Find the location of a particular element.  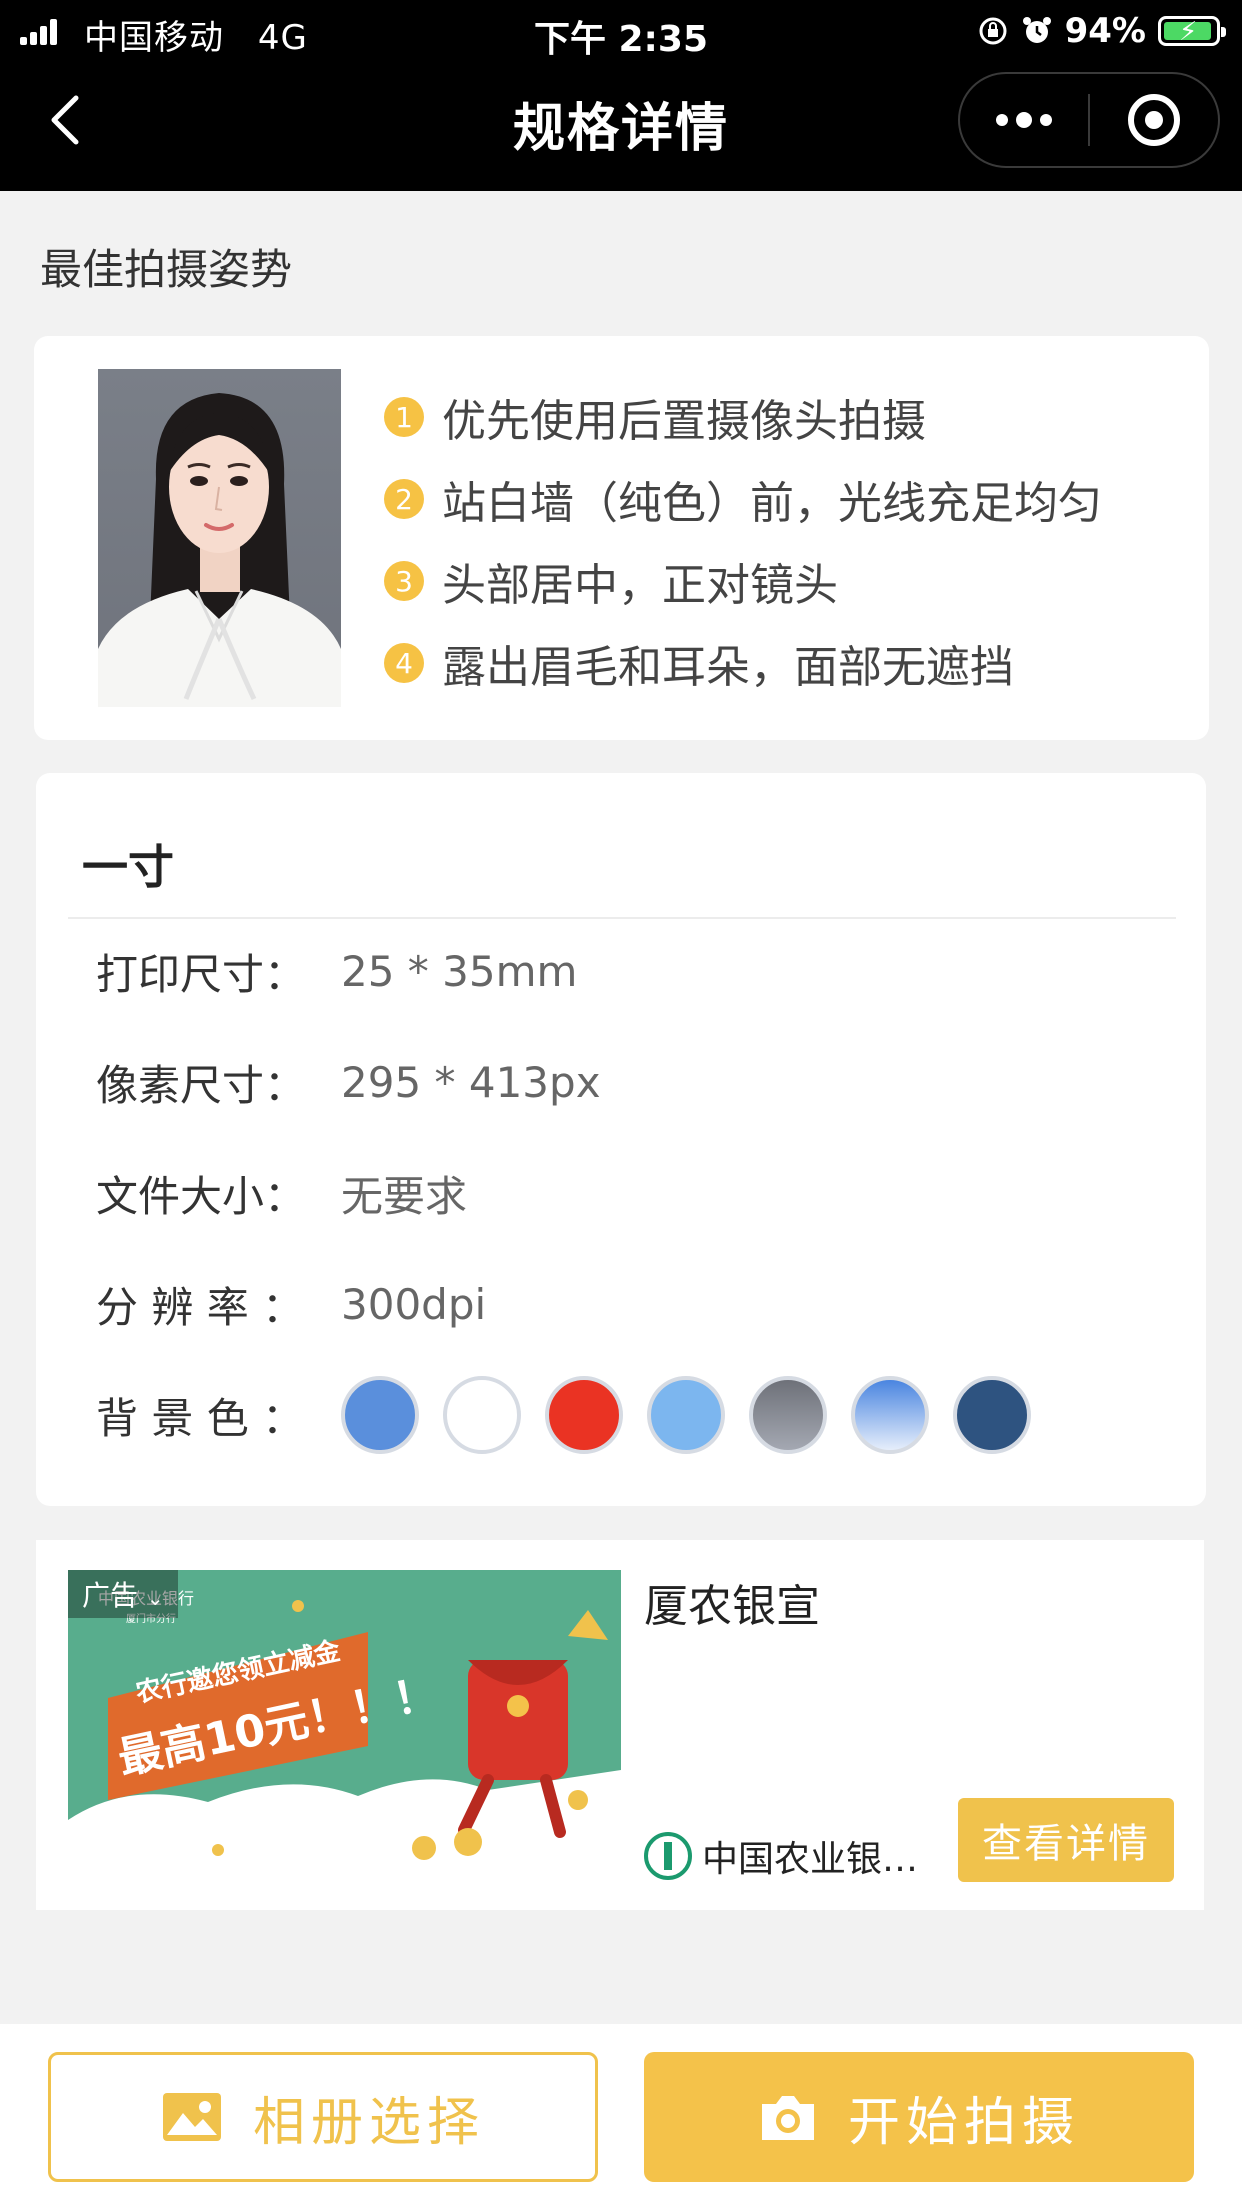

start-shooting-button: 开始拍摄 is located at coordinates (919, 2117).